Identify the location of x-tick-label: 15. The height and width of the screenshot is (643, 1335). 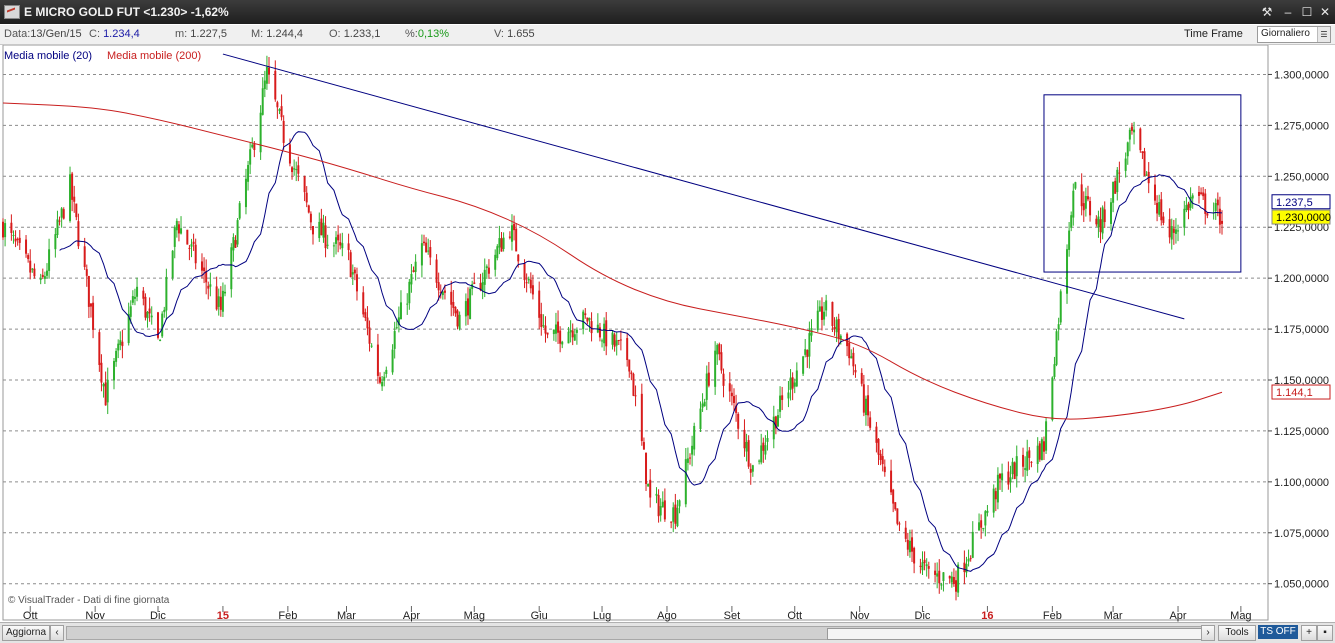
(223, 616).